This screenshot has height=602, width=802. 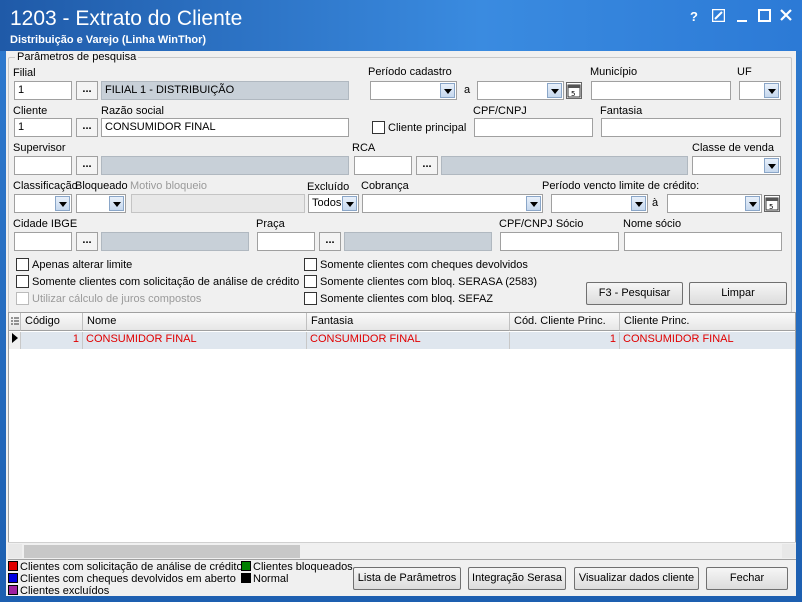 What do you see at coordinates (452, 203) in the screenshot?
I see `cobranca-select` at bounding box center [452, 203].